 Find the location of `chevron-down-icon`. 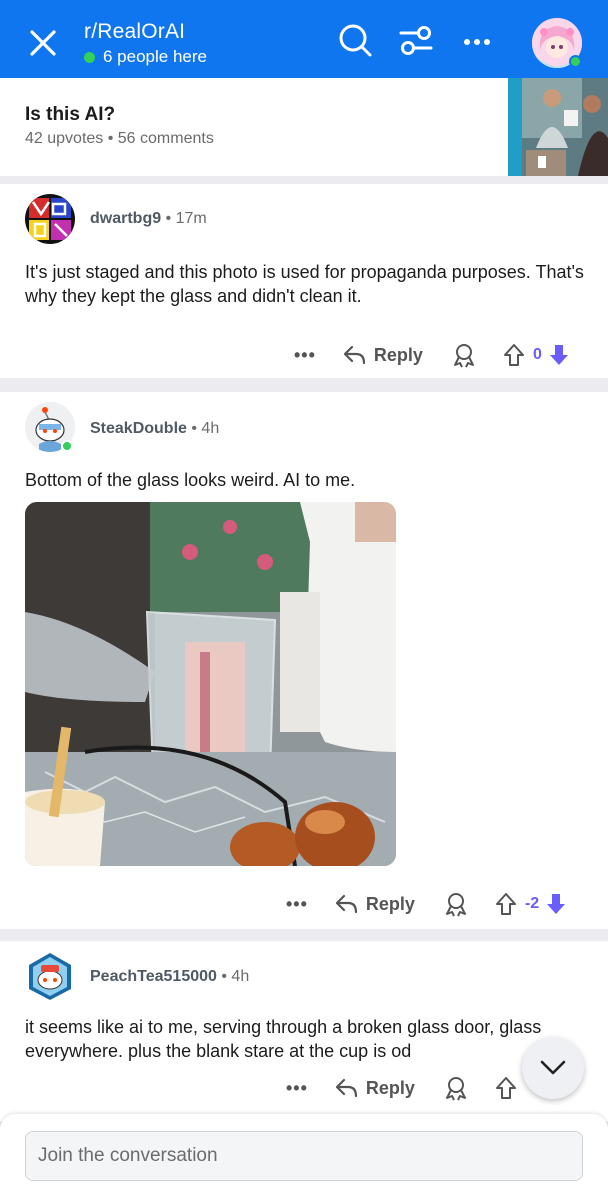

chevron-down-icon is located at coordinates (553, 1067).